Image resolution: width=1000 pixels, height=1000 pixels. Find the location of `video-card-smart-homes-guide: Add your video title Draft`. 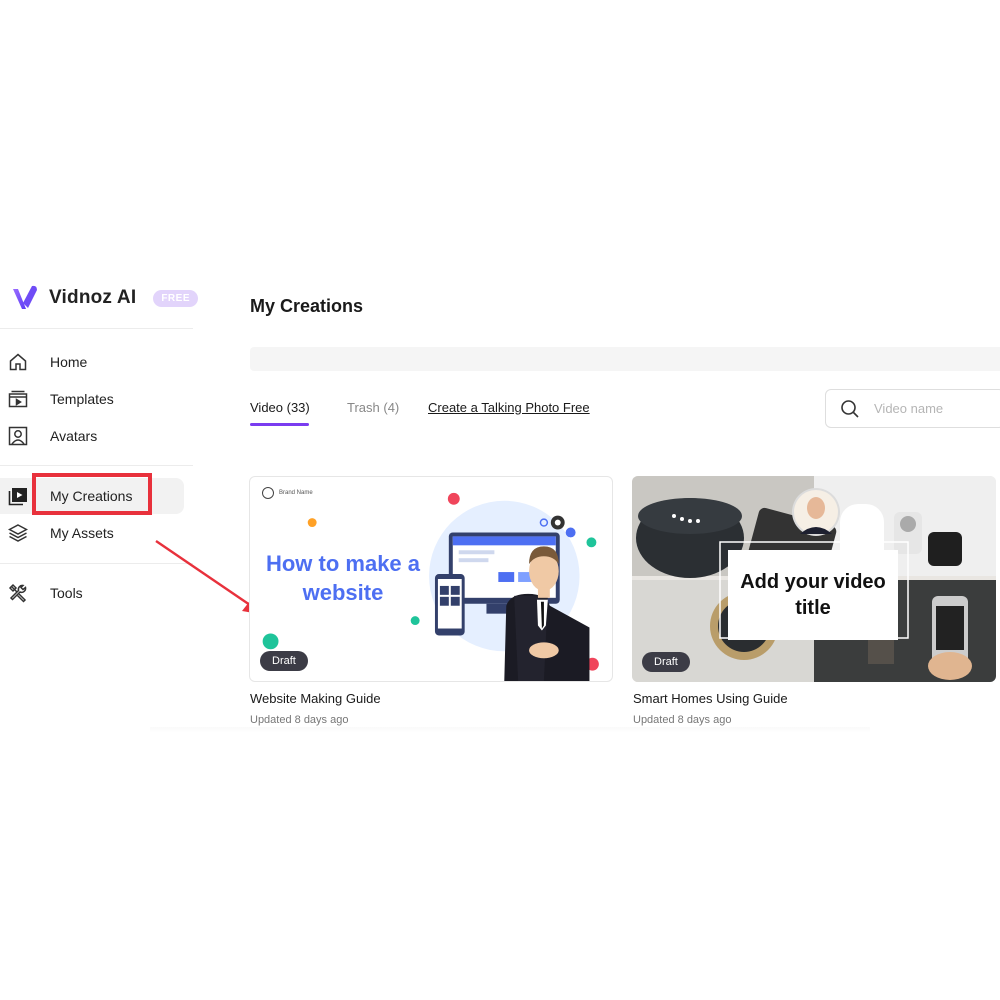

video-card-smart-homes-guide: Add your video title Draft is located at coordinates (814, 579).